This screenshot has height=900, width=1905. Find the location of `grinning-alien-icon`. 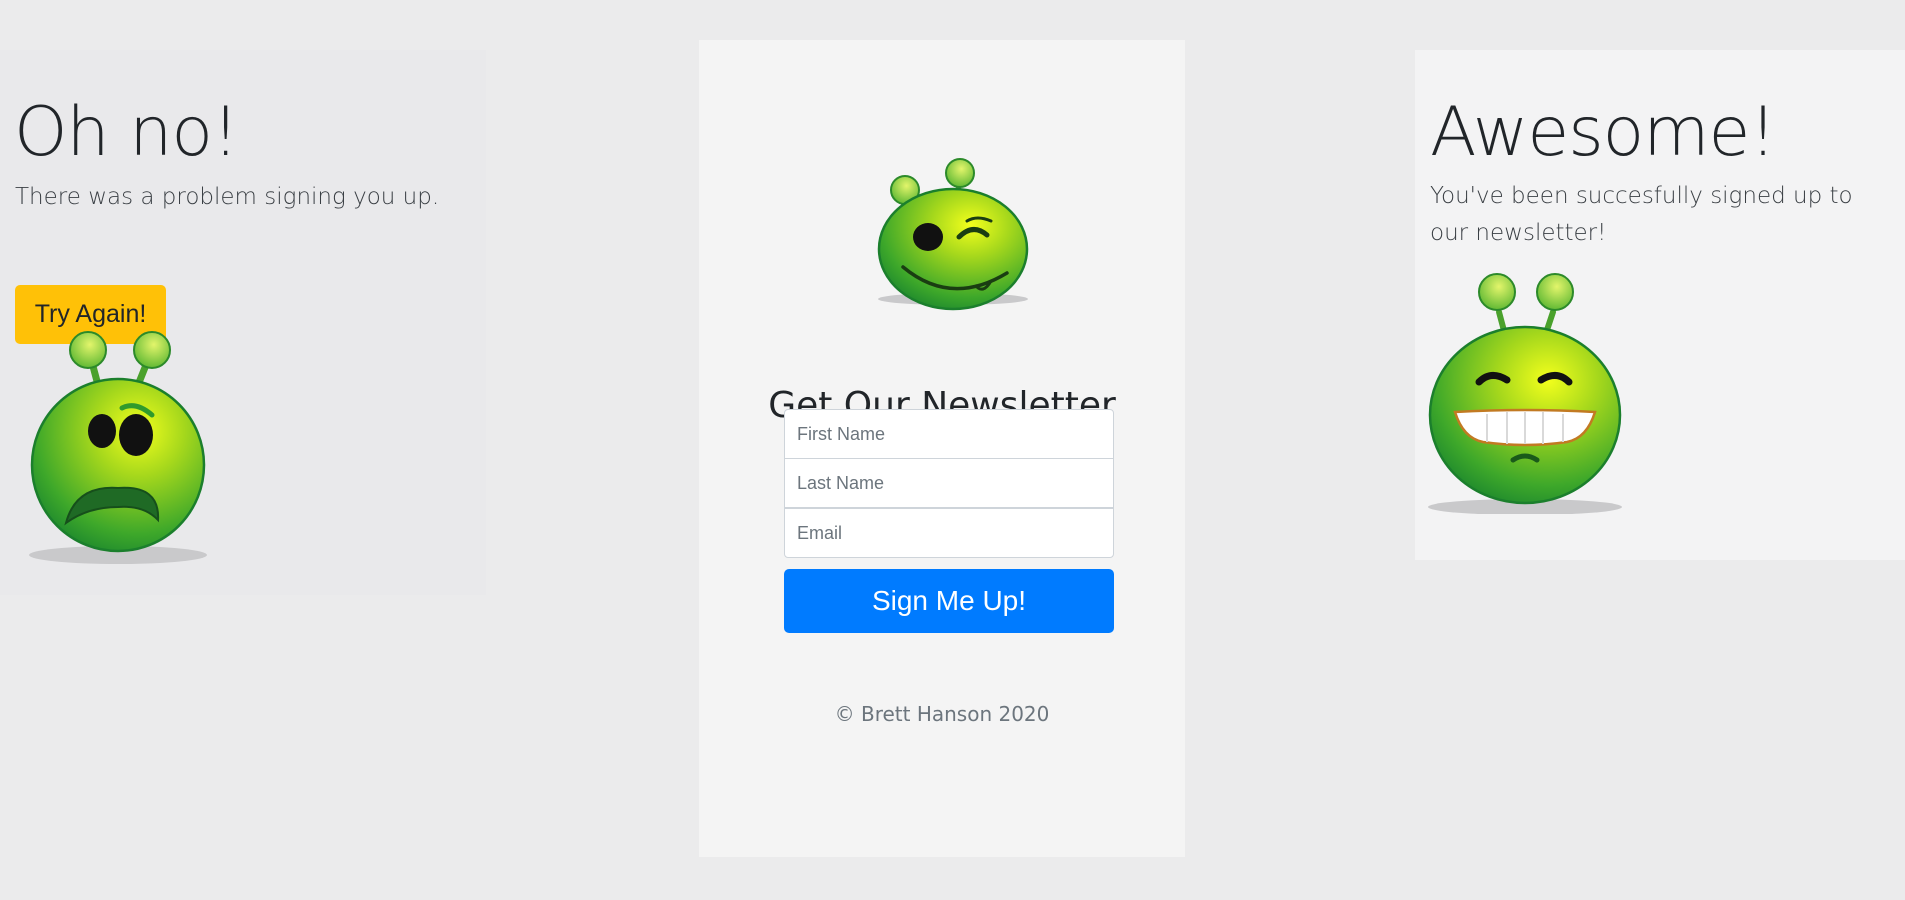

grinning-alien-icon is located at coordinates (1525, 393).